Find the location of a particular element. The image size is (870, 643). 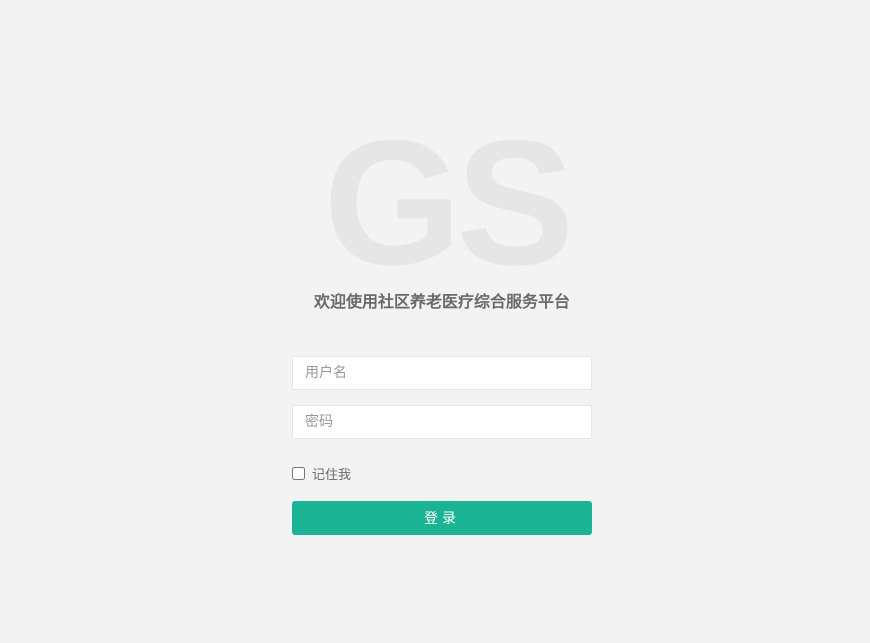

username-input is located at coordinates (442, 373).